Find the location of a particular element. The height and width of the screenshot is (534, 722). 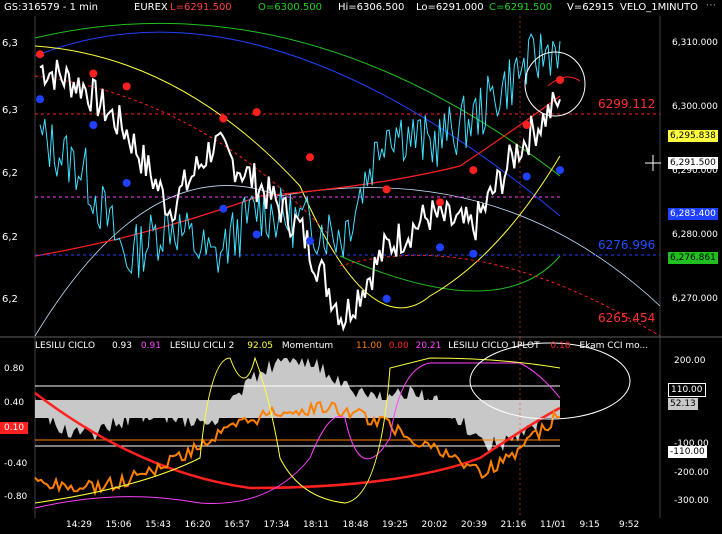

high-label: Hi=6306.500 is located at coordinates (371, 7).